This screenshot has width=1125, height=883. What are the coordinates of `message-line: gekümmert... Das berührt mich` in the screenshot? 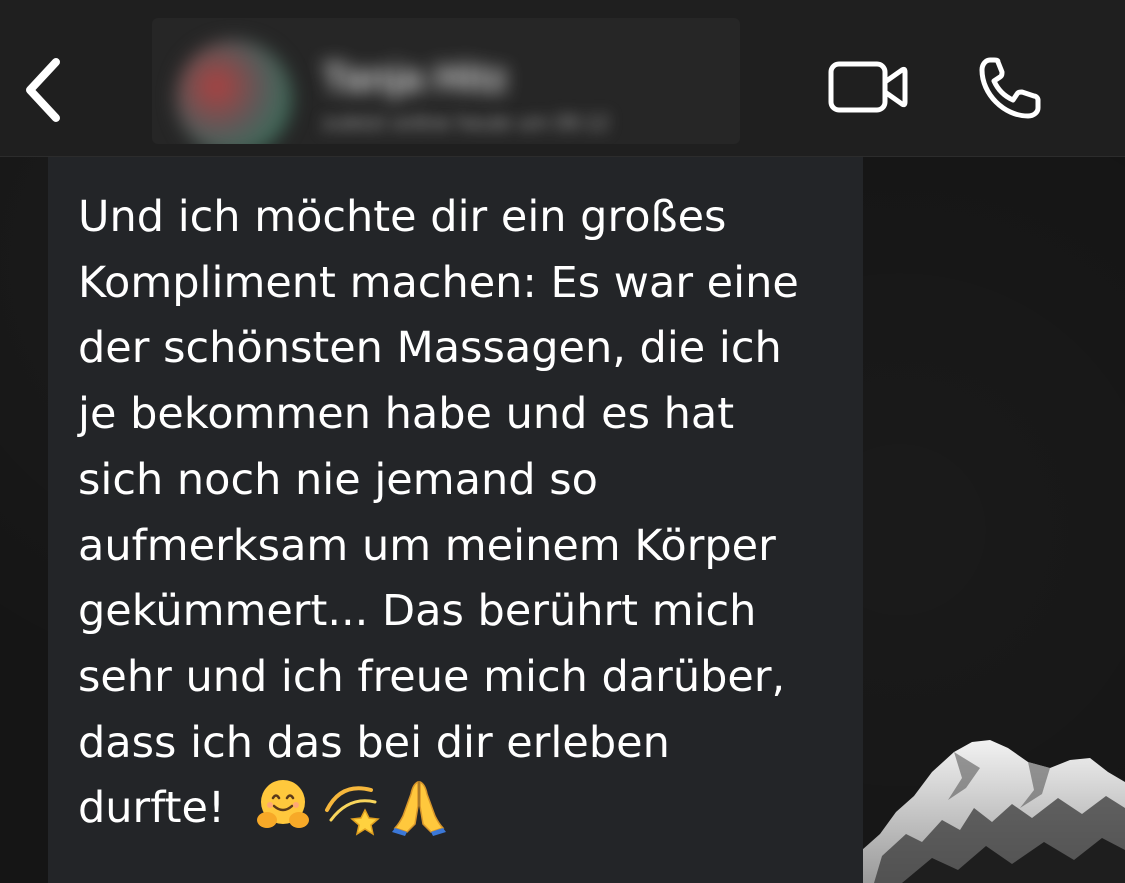 It's located at (417, 611).